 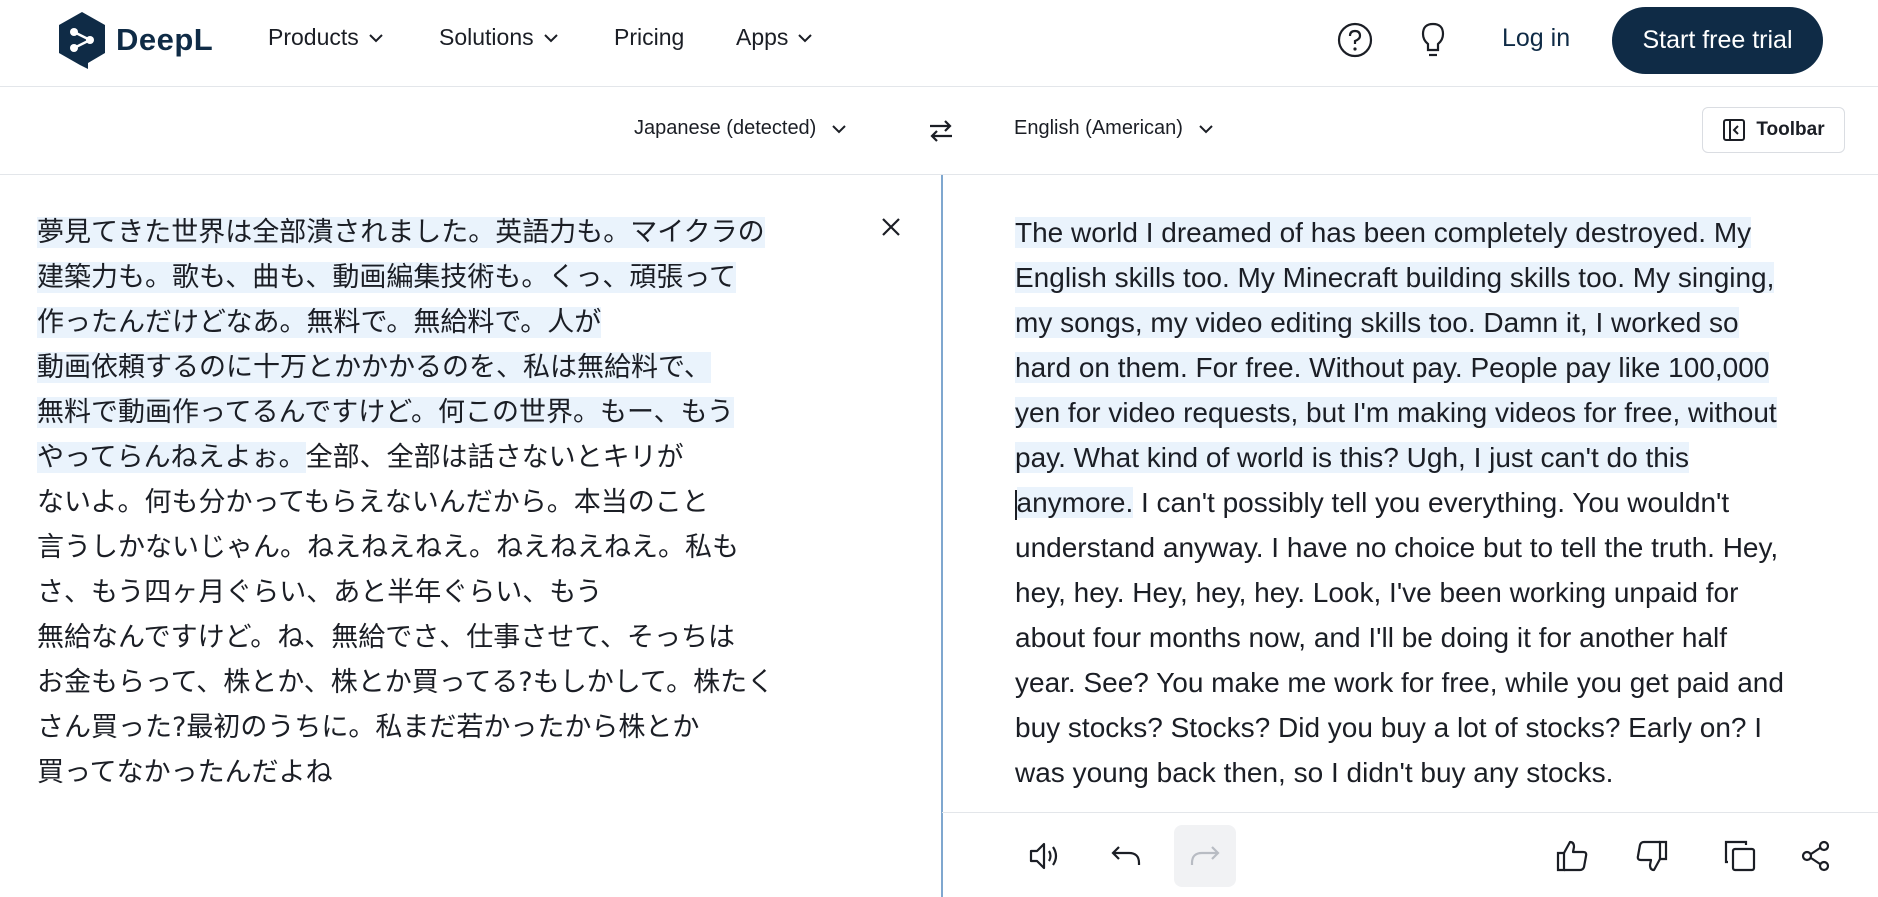 I want to click on start-free-trial-button: Start free trial, so click(x=1717, y=40).